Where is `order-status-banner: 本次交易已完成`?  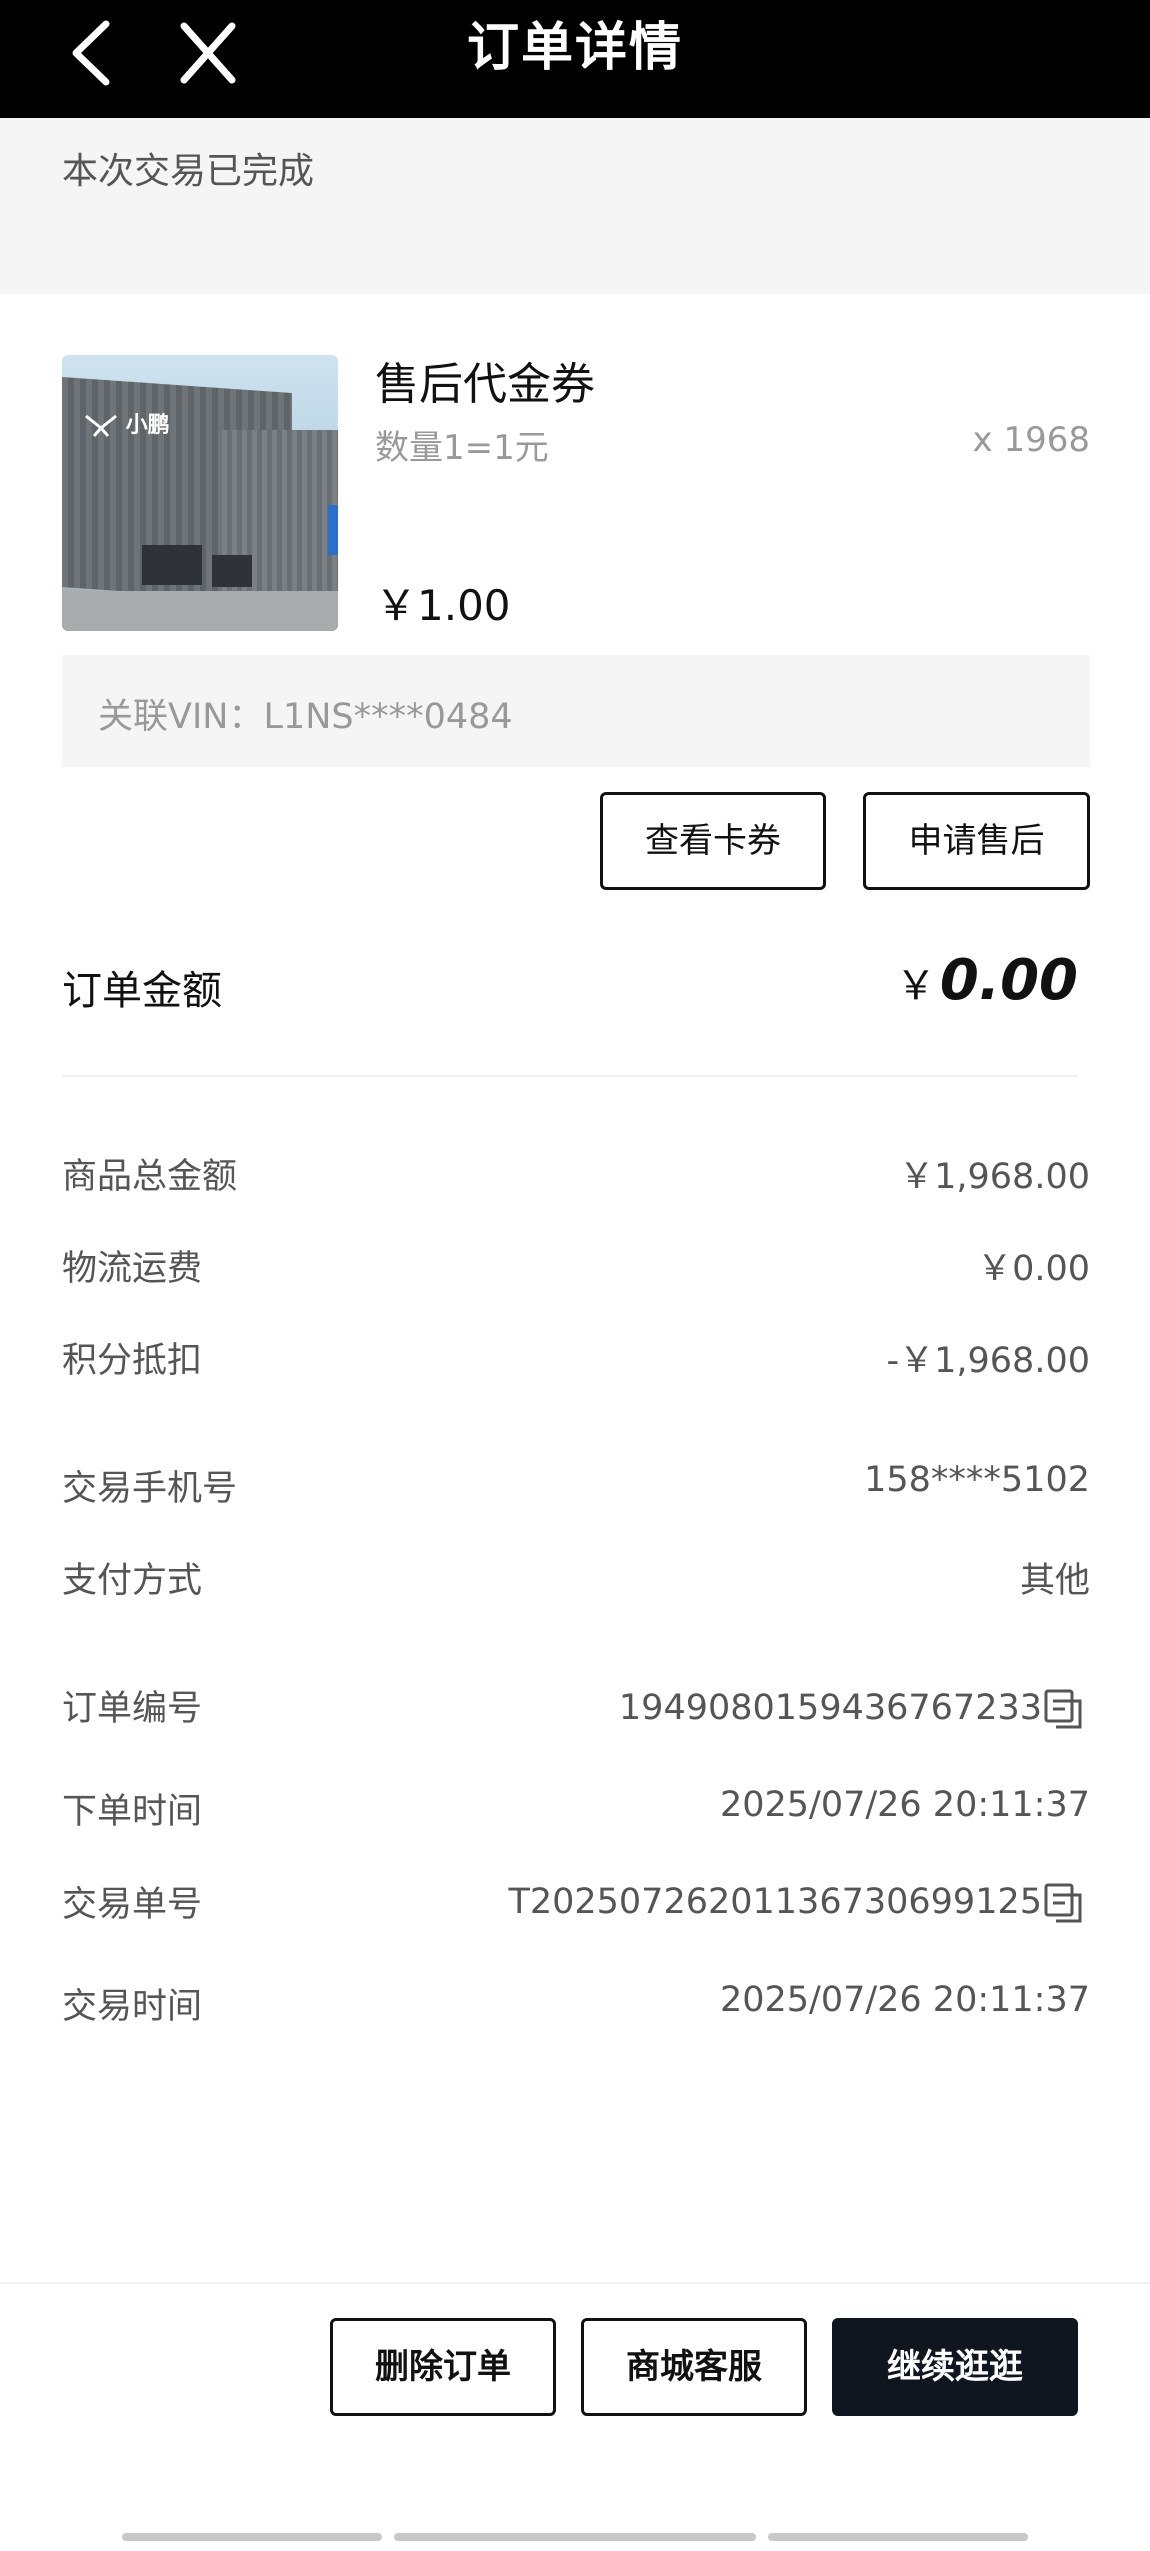 order-status-banner: 本次交易已完成 is located at coordinates (575, 206).